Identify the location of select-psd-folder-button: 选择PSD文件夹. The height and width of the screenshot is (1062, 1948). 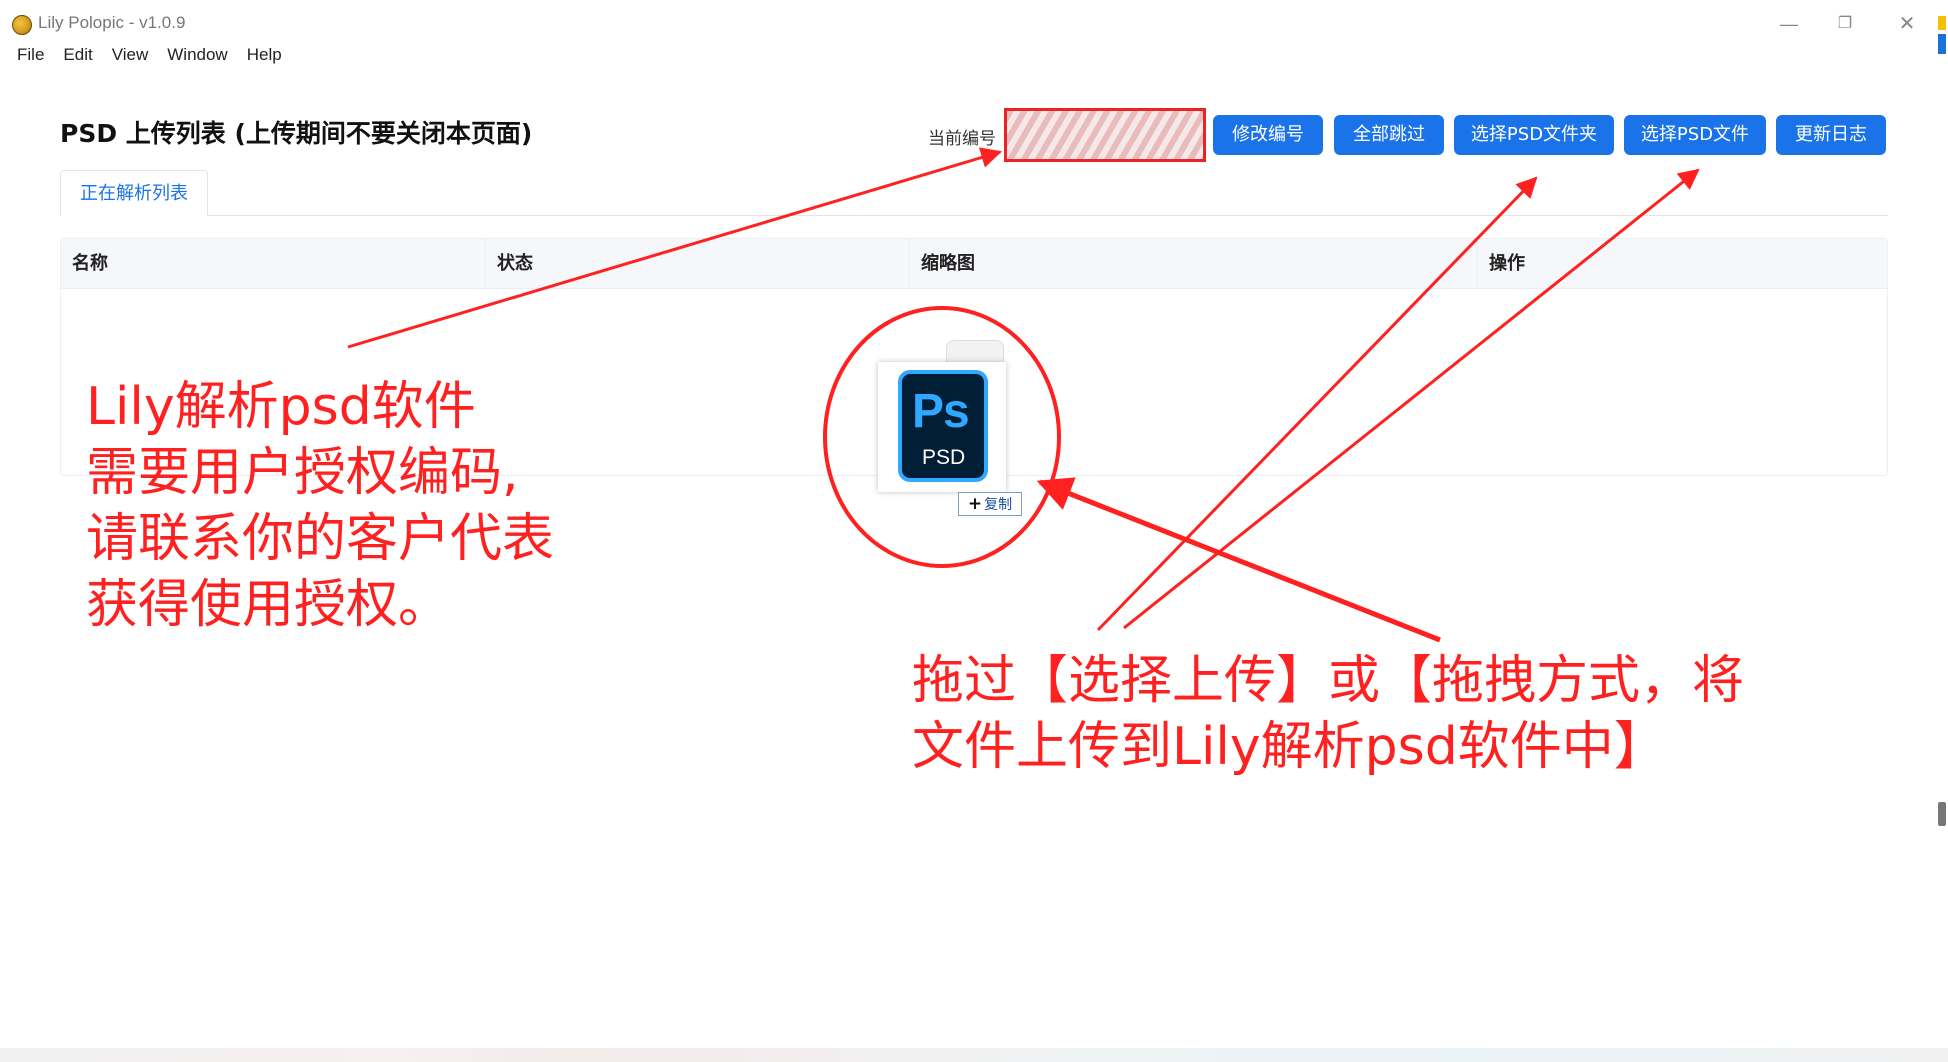
(1534, 135).